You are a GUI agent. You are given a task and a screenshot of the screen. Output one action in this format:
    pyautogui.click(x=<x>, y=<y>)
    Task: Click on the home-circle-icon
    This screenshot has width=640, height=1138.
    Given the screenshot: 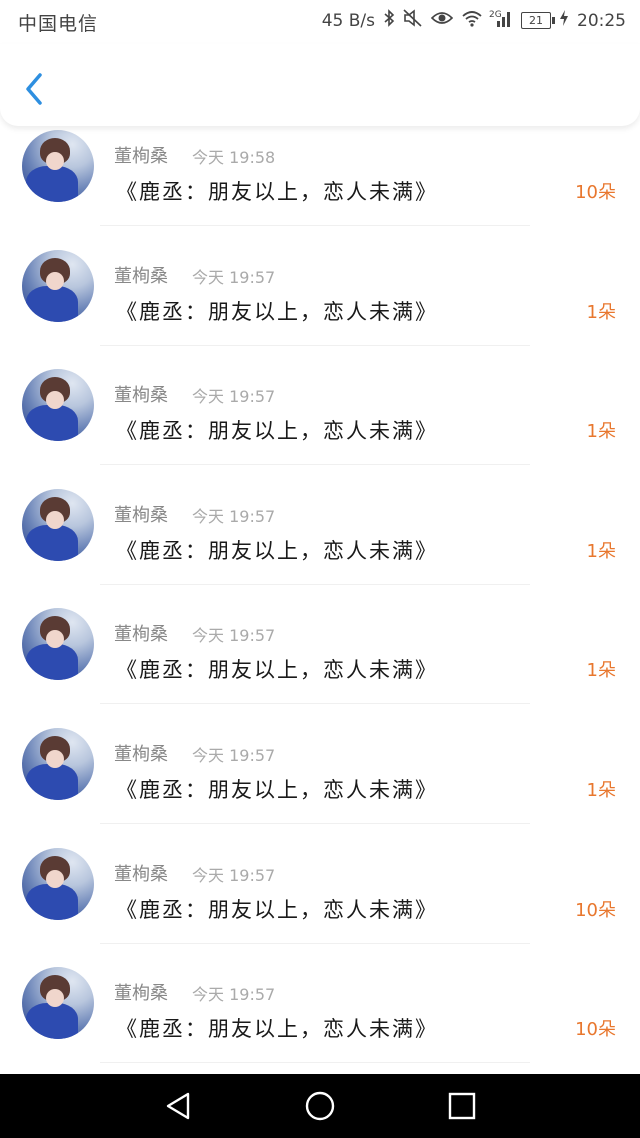 What is the action you would take?
    pyautogui.click(x=320, y=1106)
    